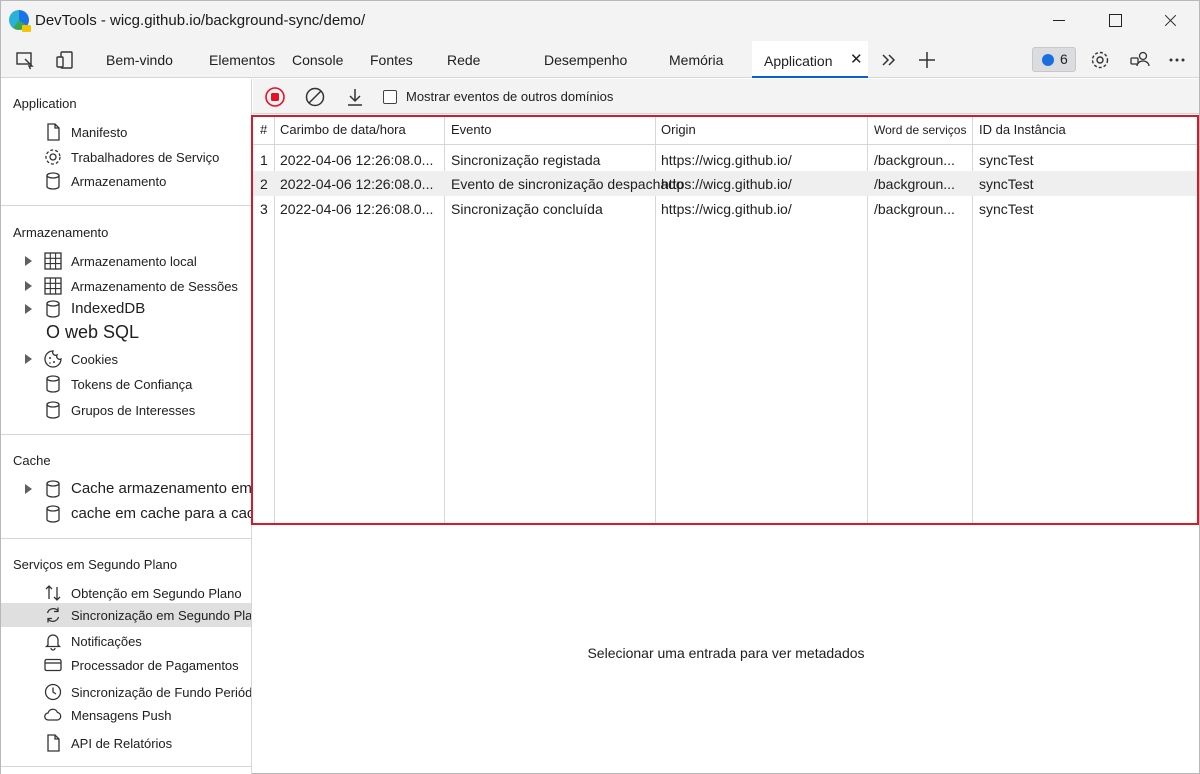 The image size is (1200, 774). I want to click on minimize-button, so click(1060, 21).